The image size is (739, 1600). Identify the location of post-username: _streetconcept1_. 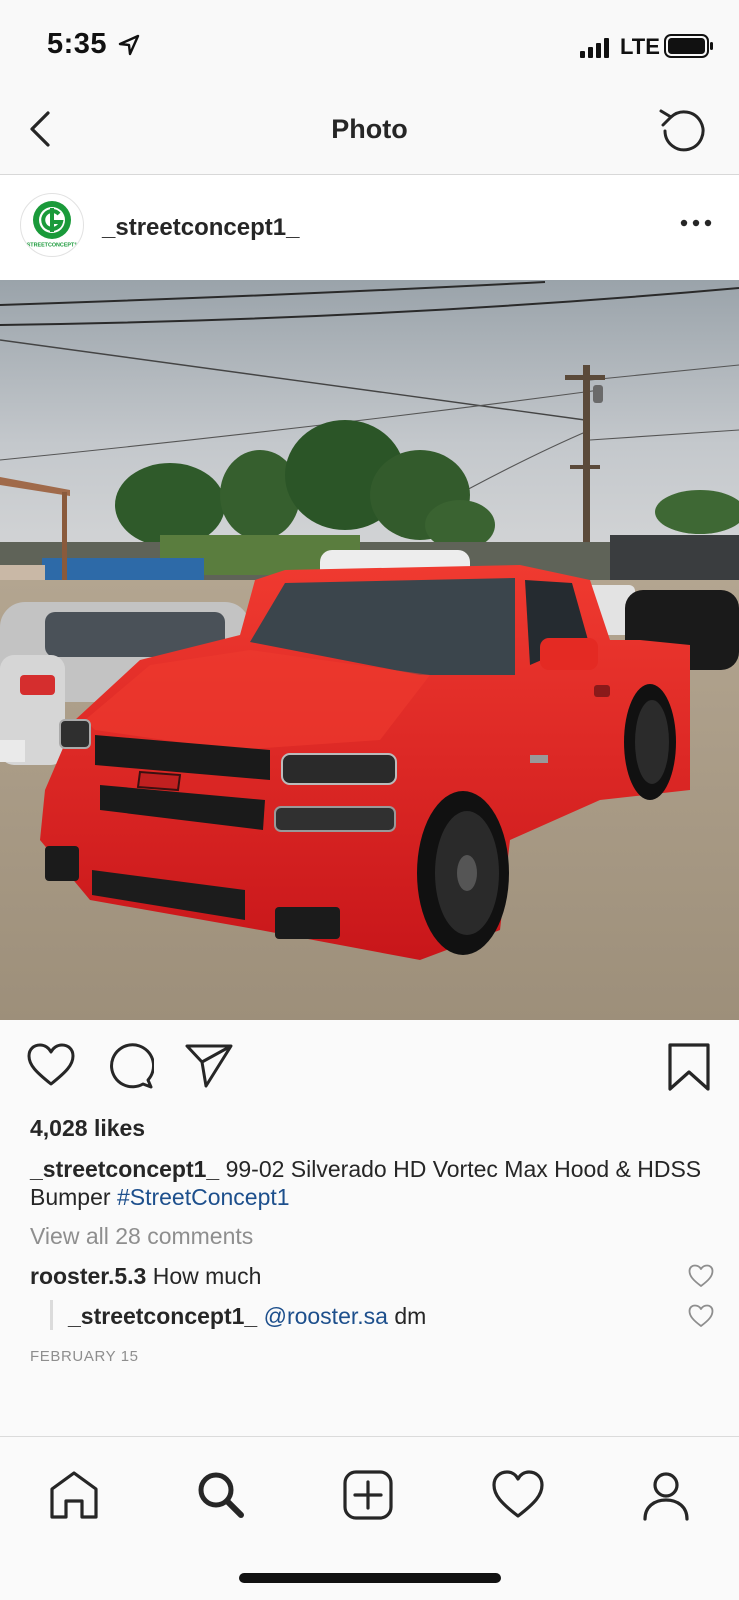
(200, 228).